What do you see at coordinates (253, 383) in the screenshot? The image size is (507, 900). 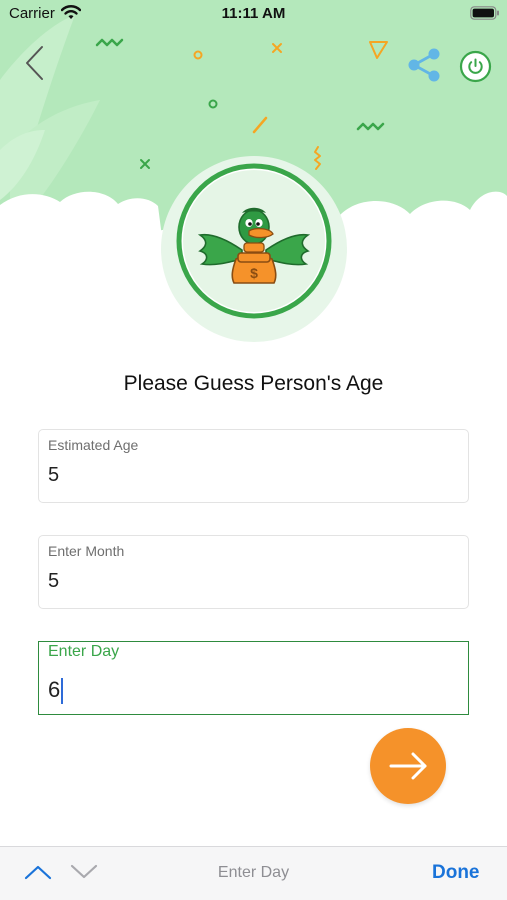 I see `page-title: Please Guess Person's Age` at bounding box center [253, 383].